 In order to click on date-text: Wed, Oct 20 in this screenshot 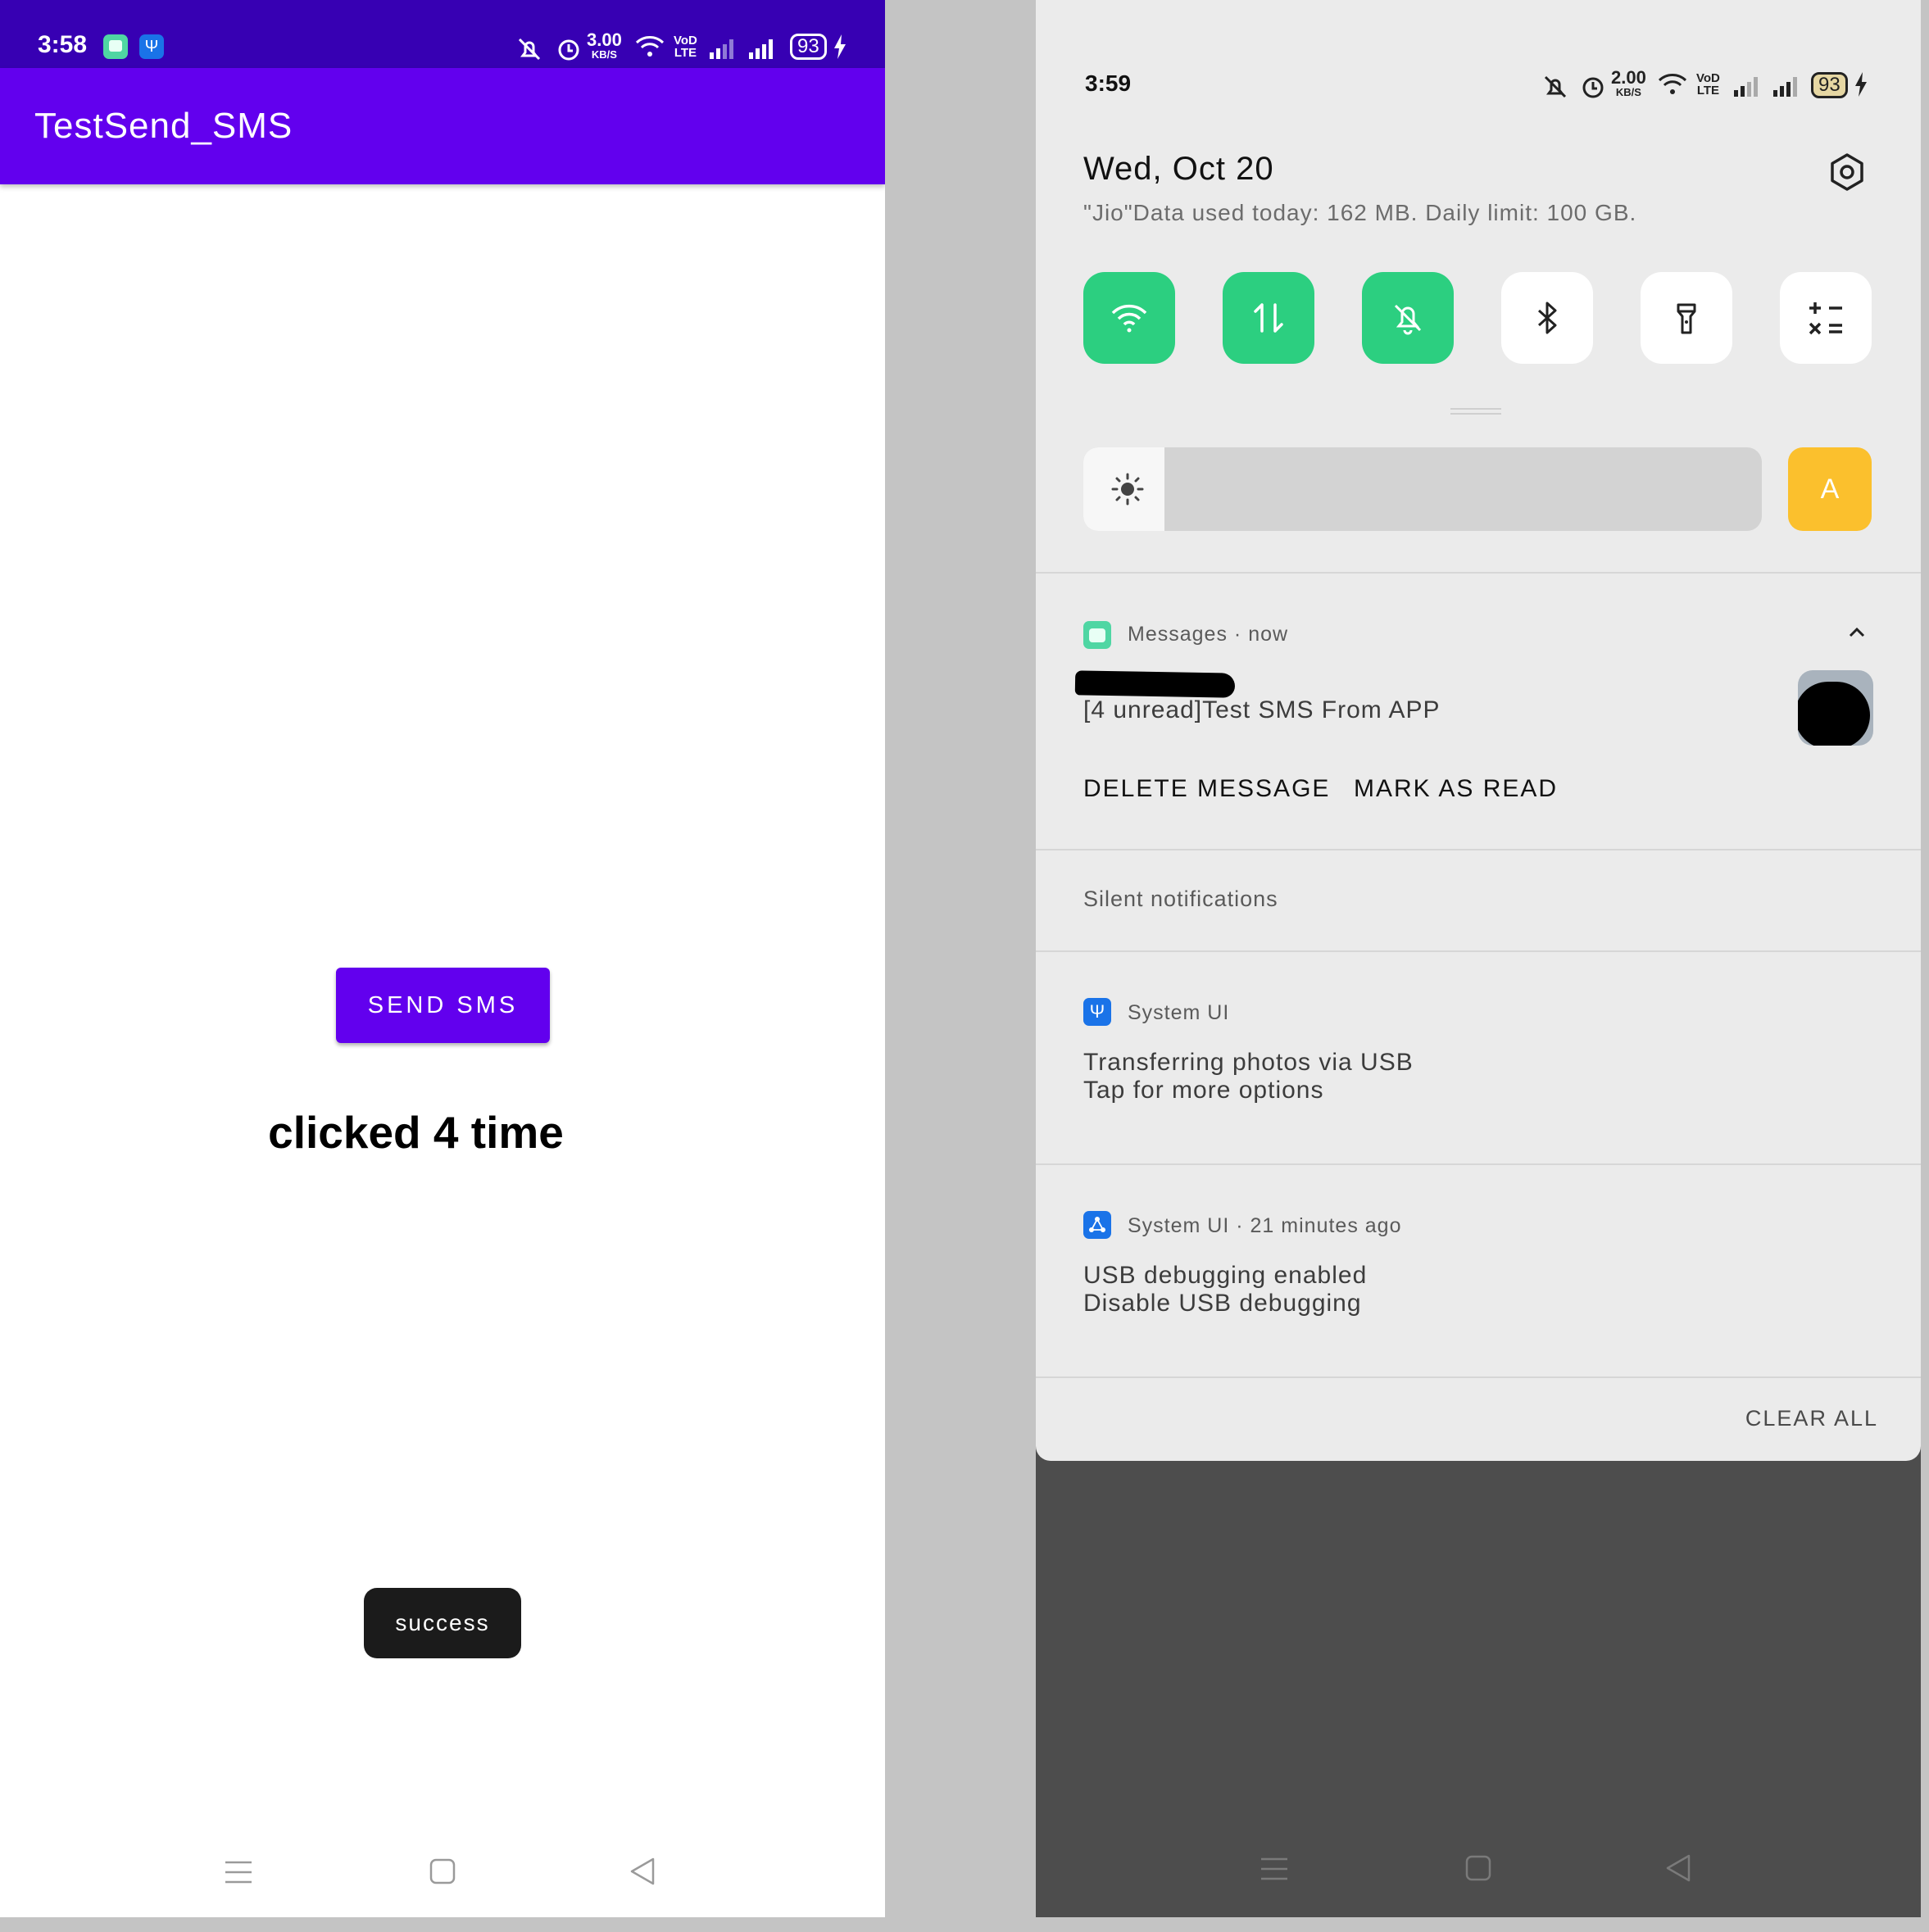, I will do `click(1178, 169)`.